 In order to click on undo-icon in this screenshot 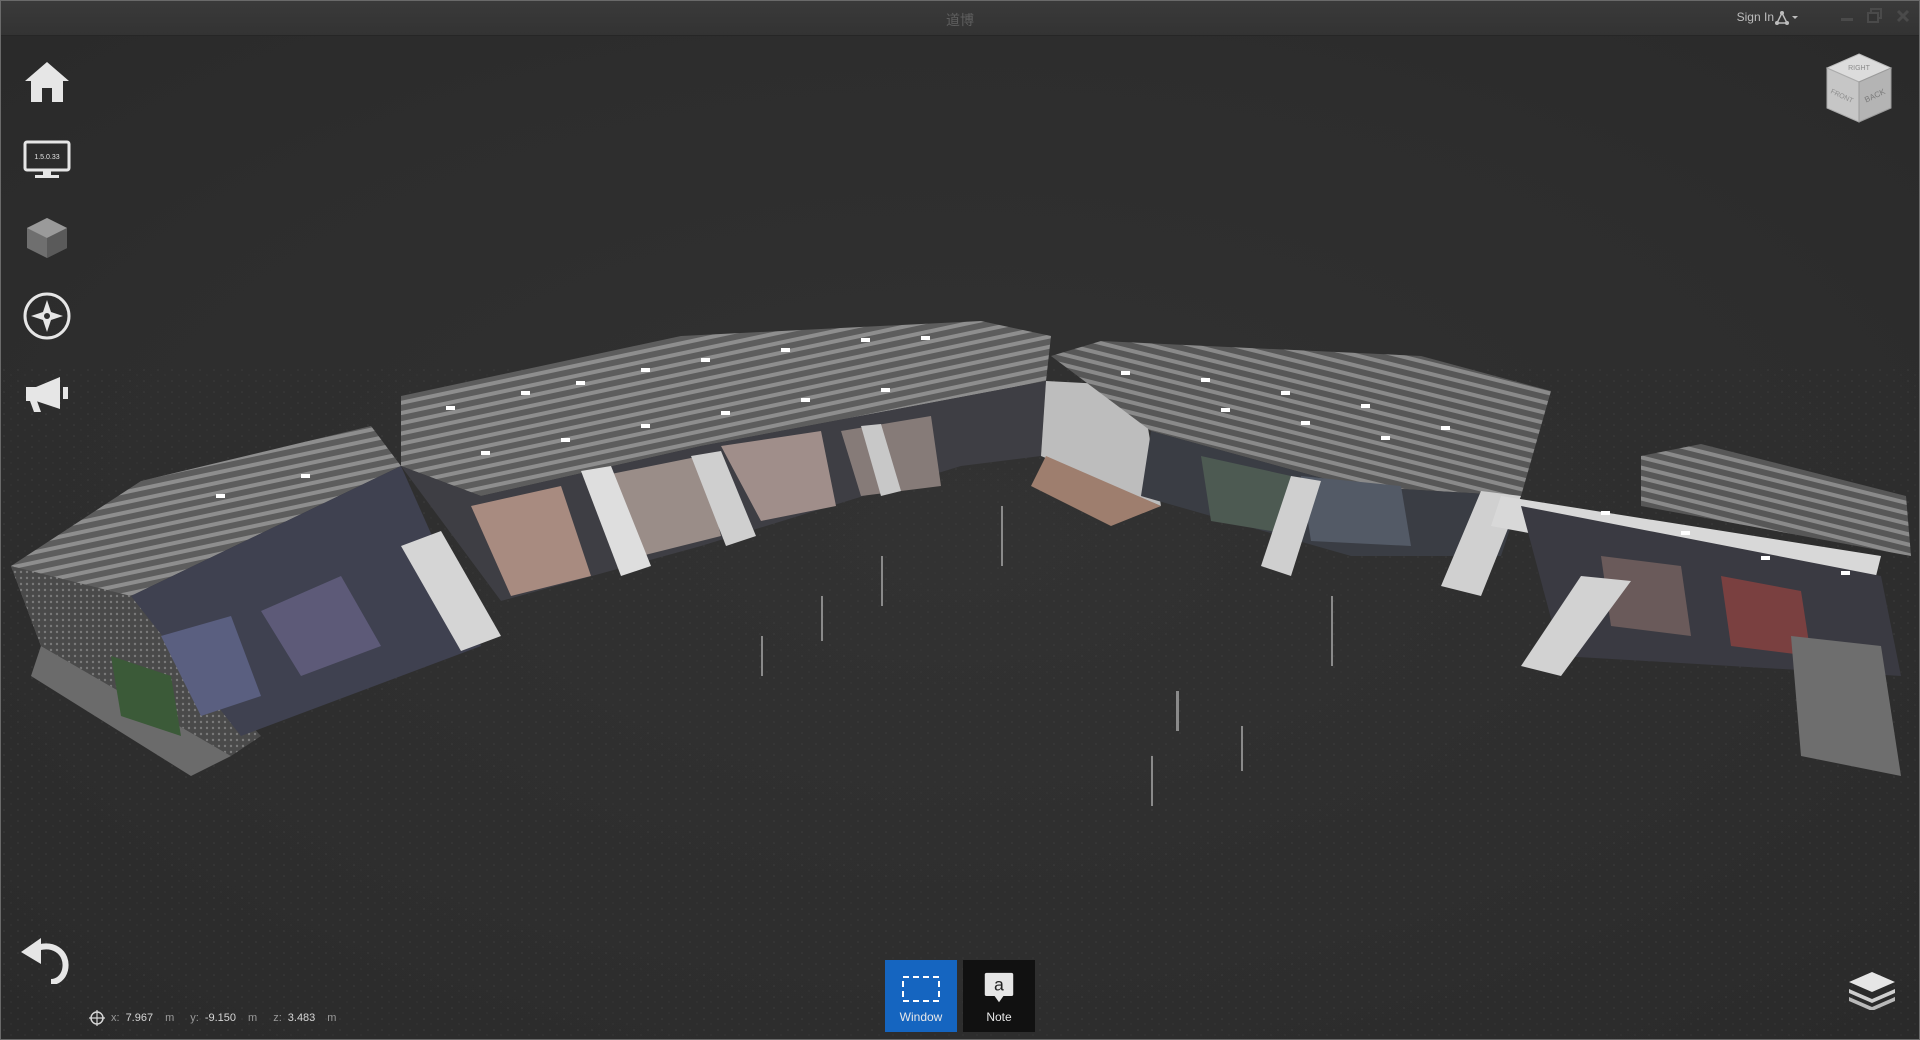, I will do `click(45, 961)`.